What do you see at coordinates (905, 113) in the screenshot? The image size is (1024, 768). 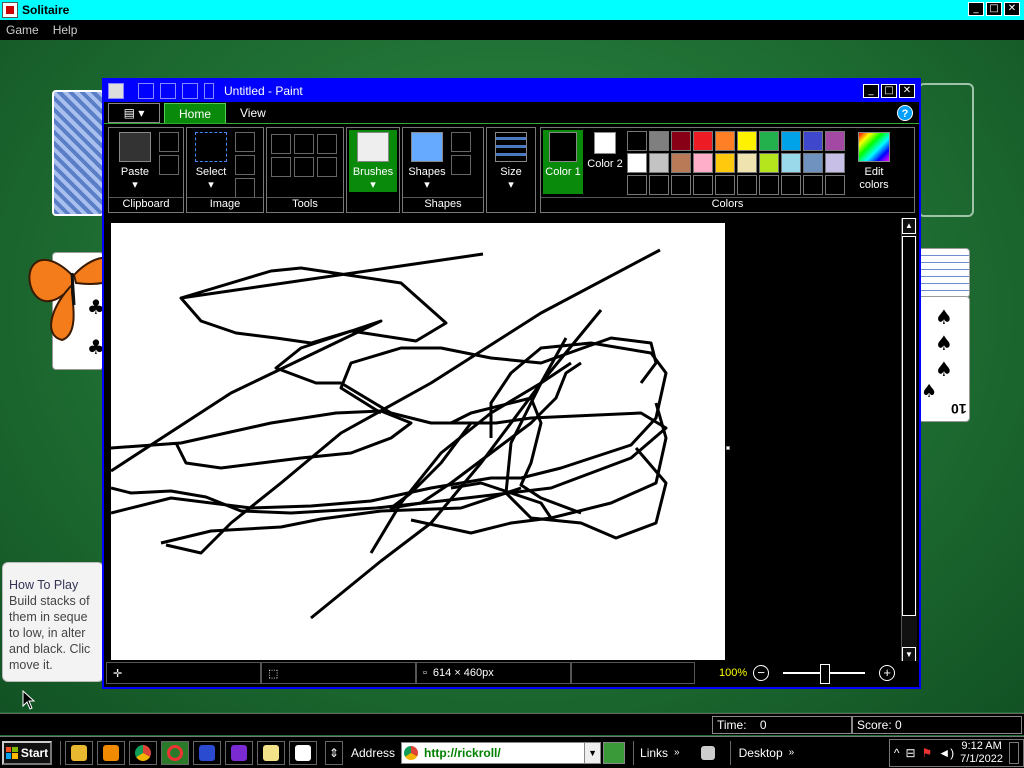 I see `help-icon: ?` at bounding box center [905, 113].